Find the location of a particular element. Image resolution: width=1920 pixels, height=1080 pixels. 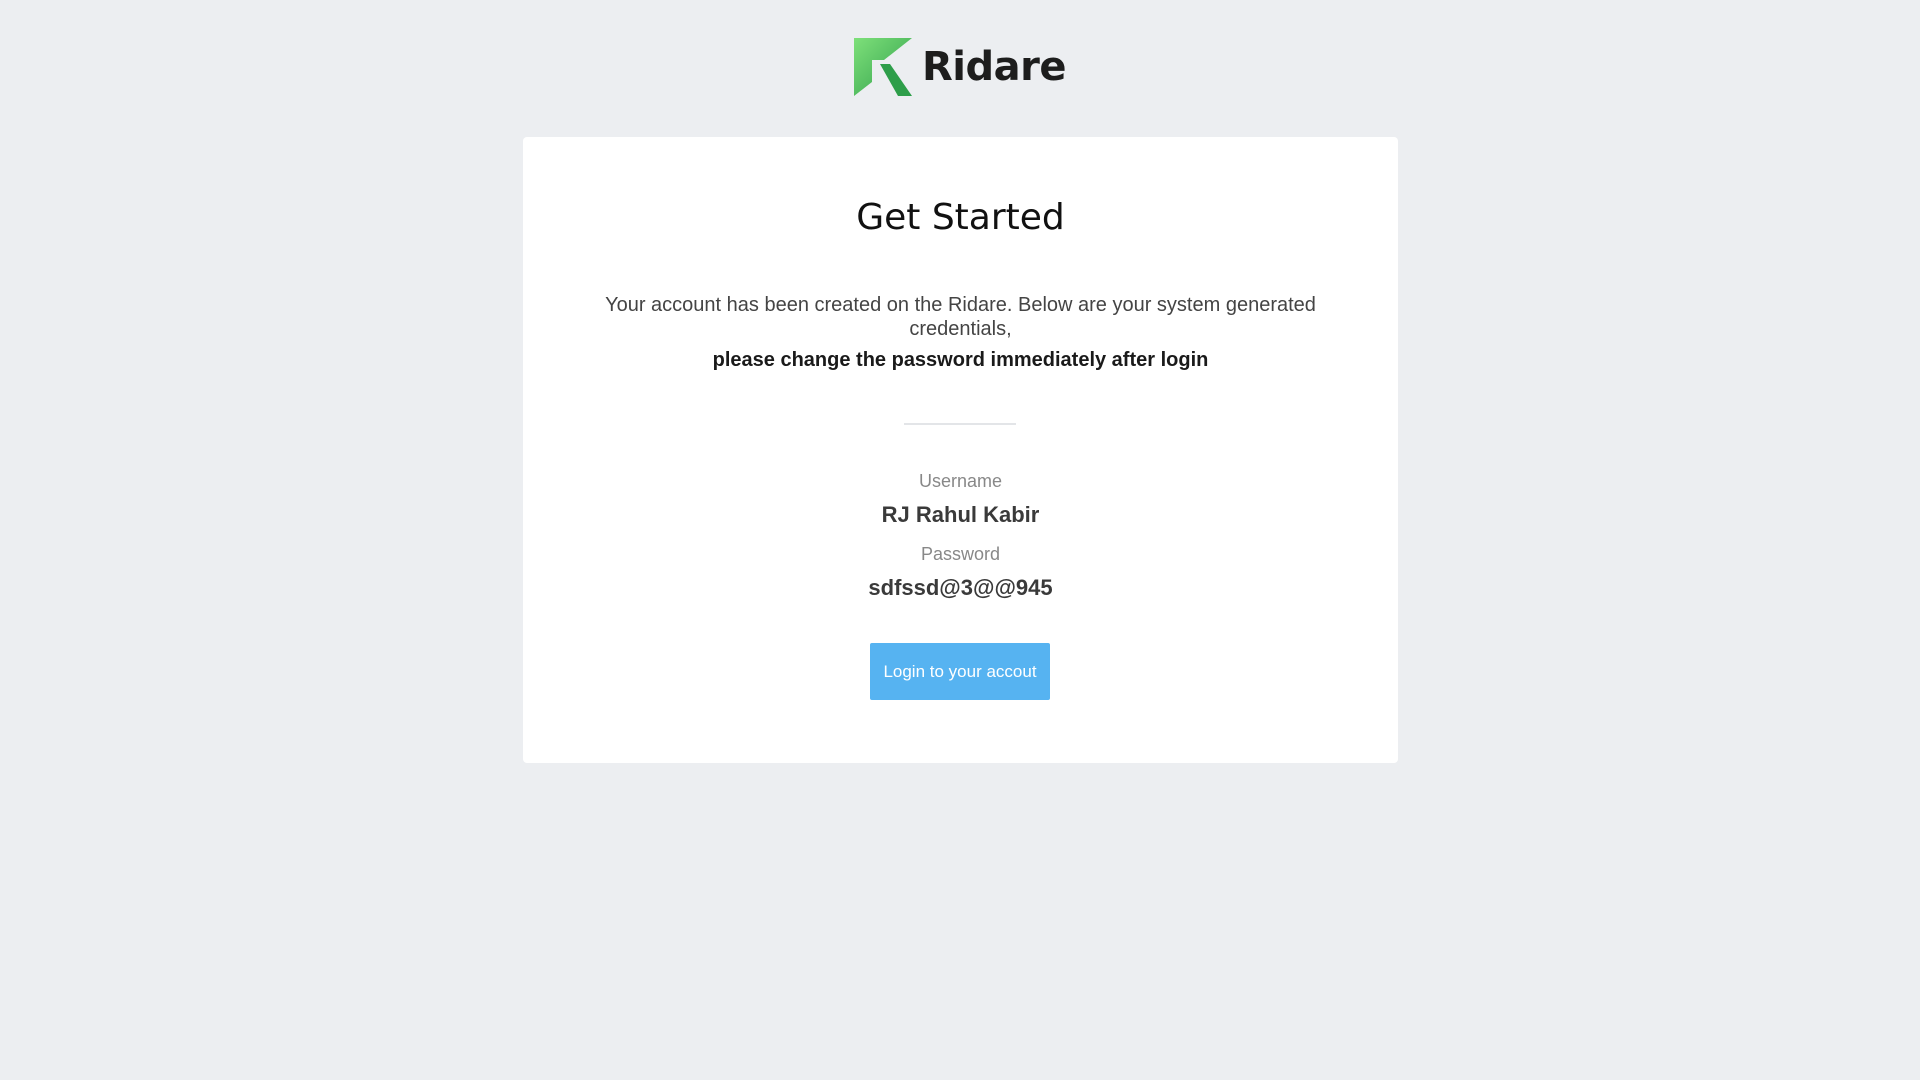

password-label: Password is located at coordinates (960, 554).